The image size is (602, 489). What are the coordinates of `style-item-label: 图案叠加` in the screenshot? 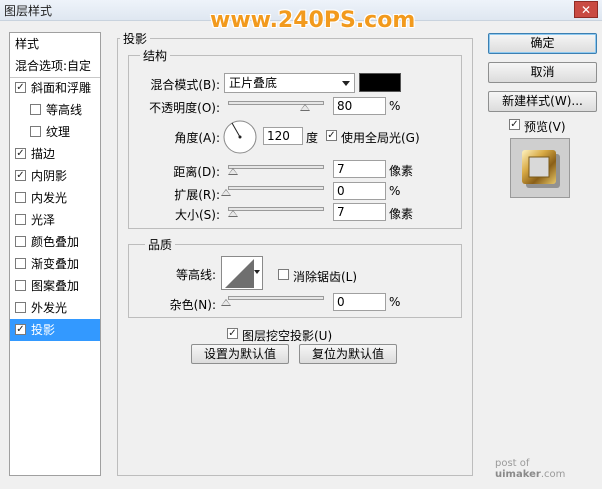 It's located at (55, 286).